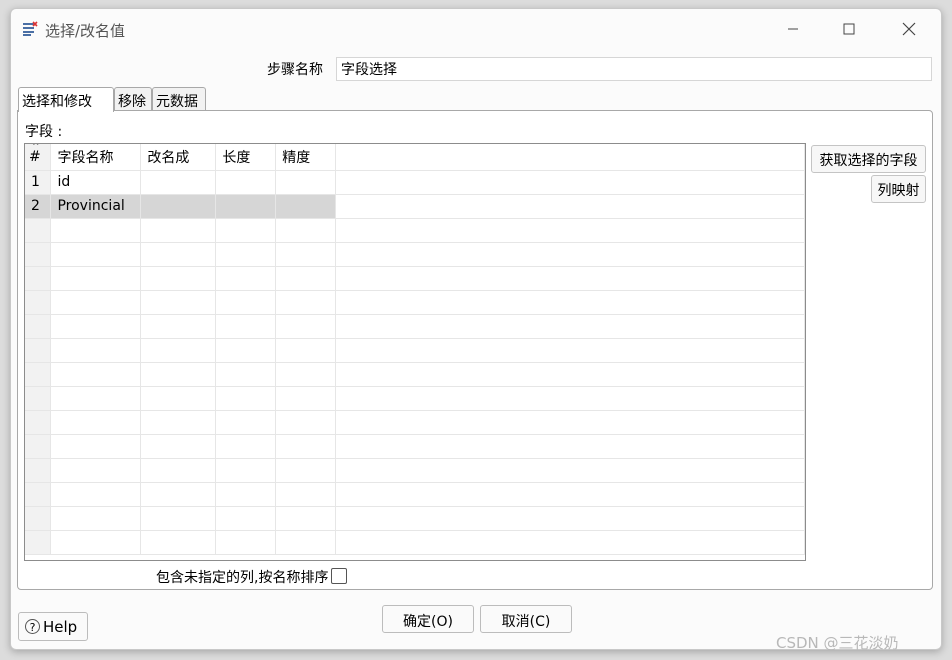  Describe the element at coordinates (96, 206) in the screenshot. I see `field-name-cell: Provincial` at that location.